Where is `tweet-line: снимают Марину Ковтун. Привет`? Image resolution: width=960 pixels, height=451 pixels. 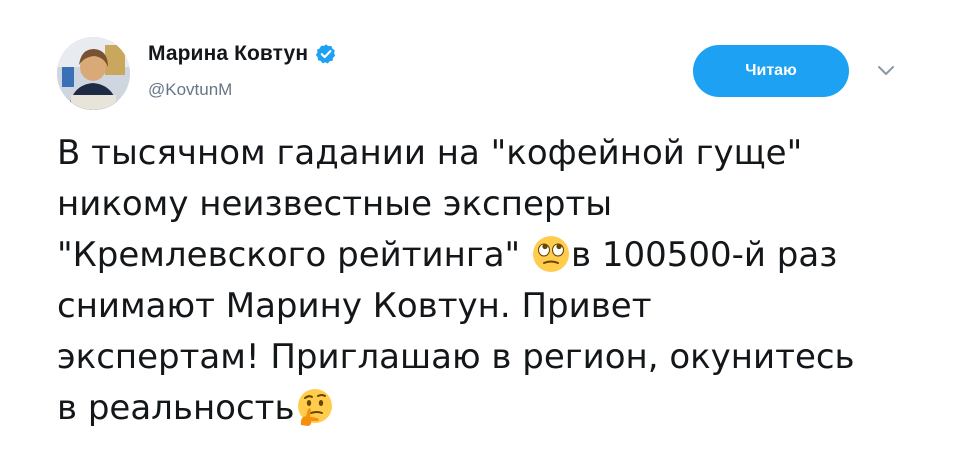
tweet-line: снимают Марину Ковтун. Привет is located at coordinates (354, 306).